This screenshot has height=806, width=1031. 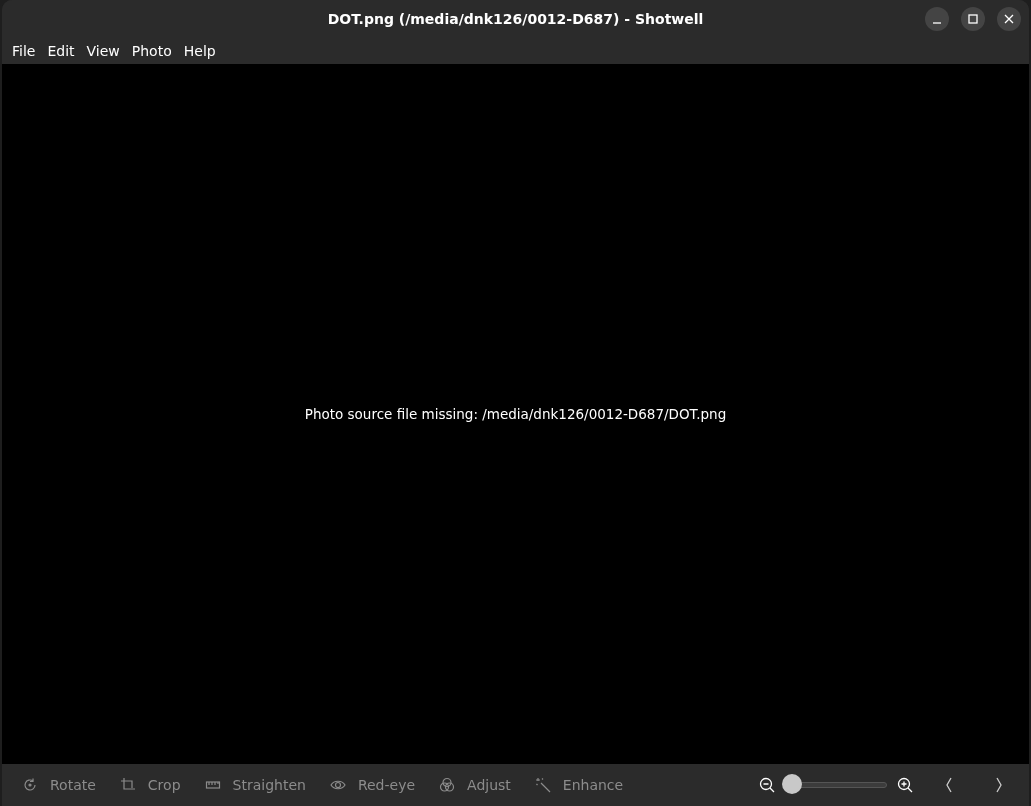 What do you see at coordinates (937, 19) in the screenshot?
I see `minimize-button` at bounding box center [937, 19].